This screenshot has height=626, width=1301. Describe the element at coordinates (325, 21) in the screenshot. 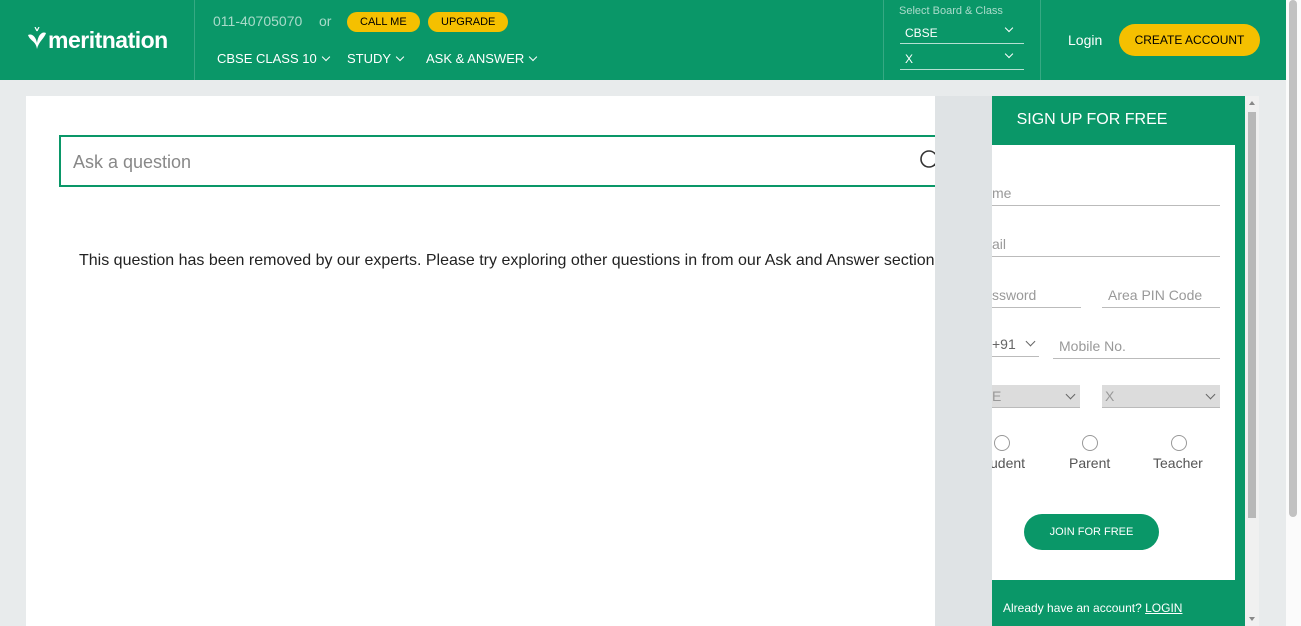

I see `or-text: or` at that location.